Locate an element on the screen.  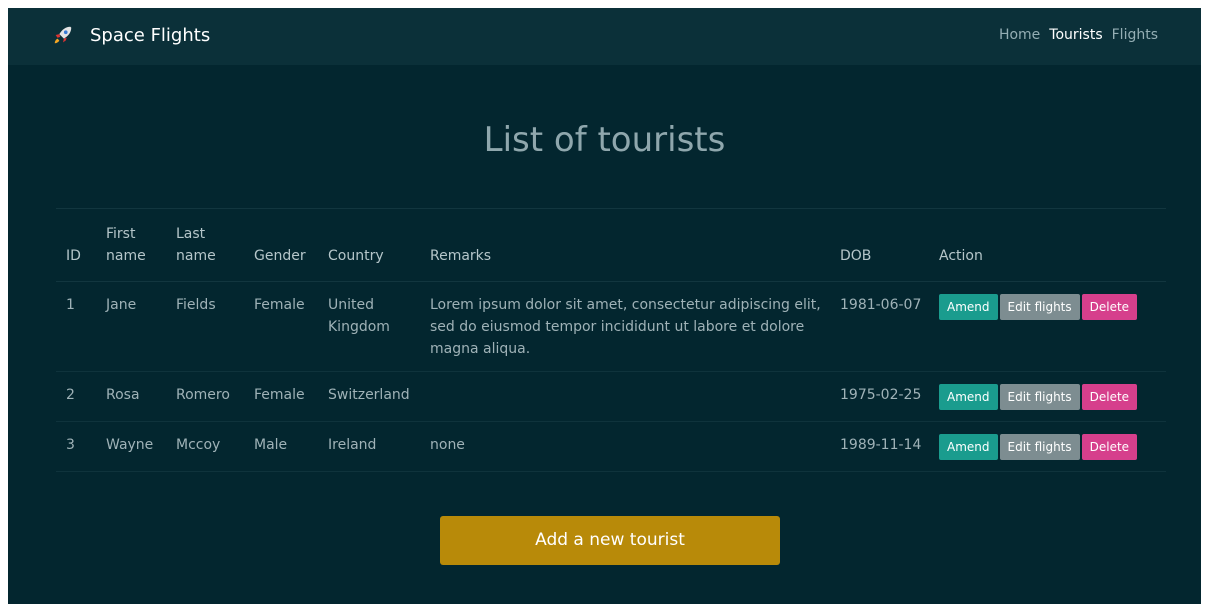
cell-country: United Kingdom is located at coordinates (369, 326).